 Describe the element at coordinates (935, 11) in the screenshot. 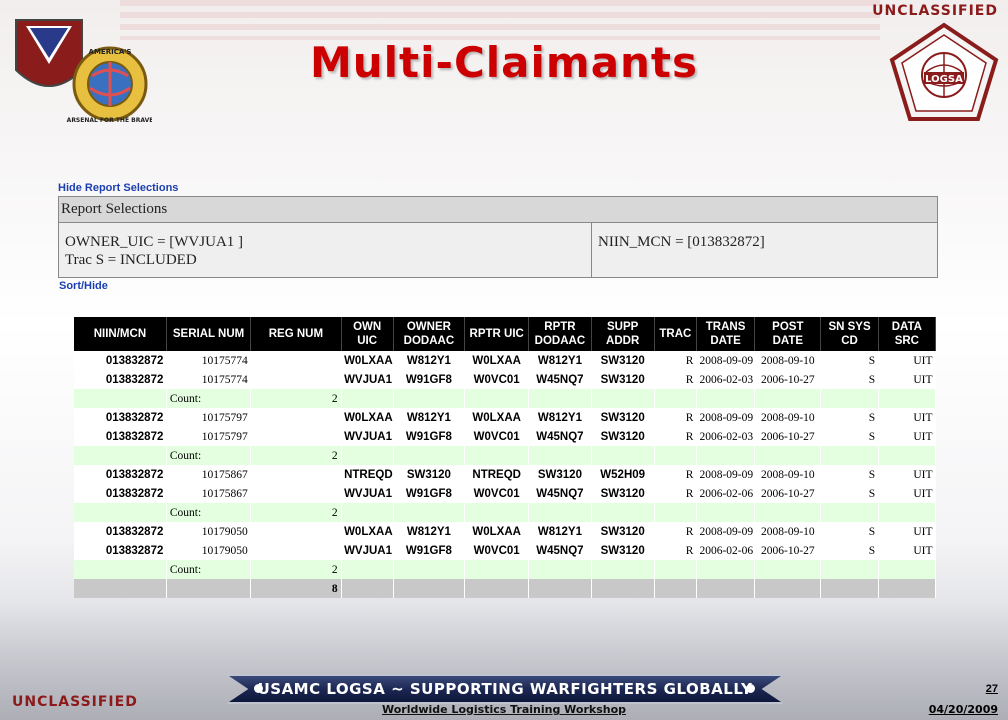

I see `classification-top: UNCLASSIFIED` at that location.